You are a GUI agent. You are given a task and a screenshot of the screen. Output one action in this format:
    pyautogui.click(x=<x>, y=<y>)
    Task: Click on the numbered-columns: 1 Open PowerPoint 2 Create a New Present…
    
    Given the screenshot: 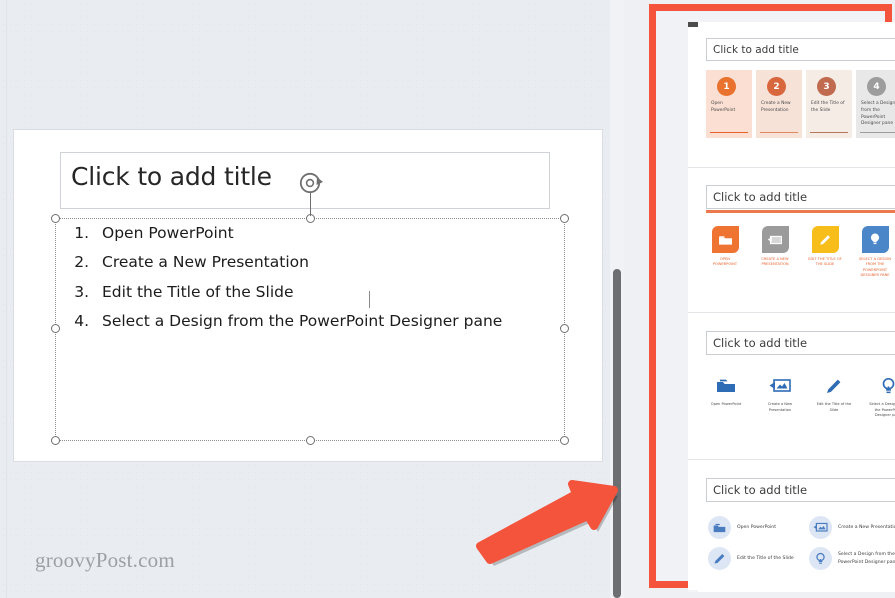 What is the action you would take?
    pyautogui.click(x=800, y=104)
    